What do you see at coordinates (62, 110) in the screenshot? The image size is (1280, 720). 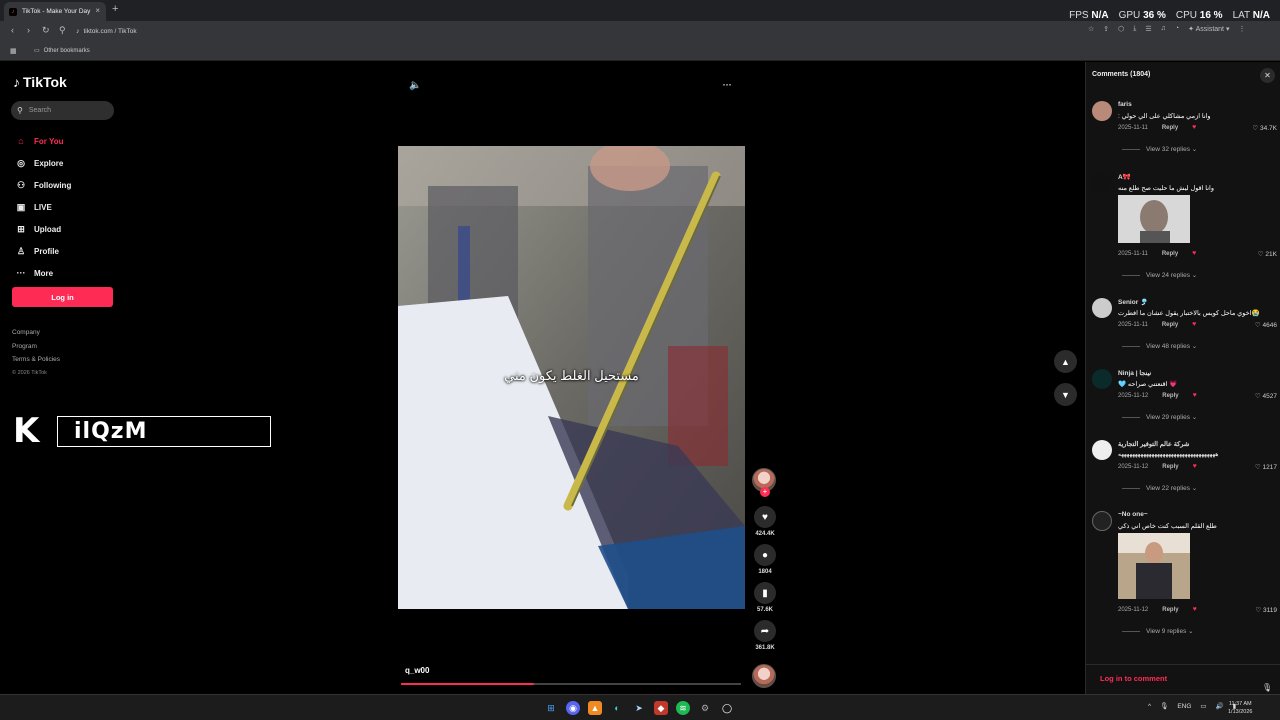 I see `search-input: ⚲ Search` at bounding box center [62, 110].